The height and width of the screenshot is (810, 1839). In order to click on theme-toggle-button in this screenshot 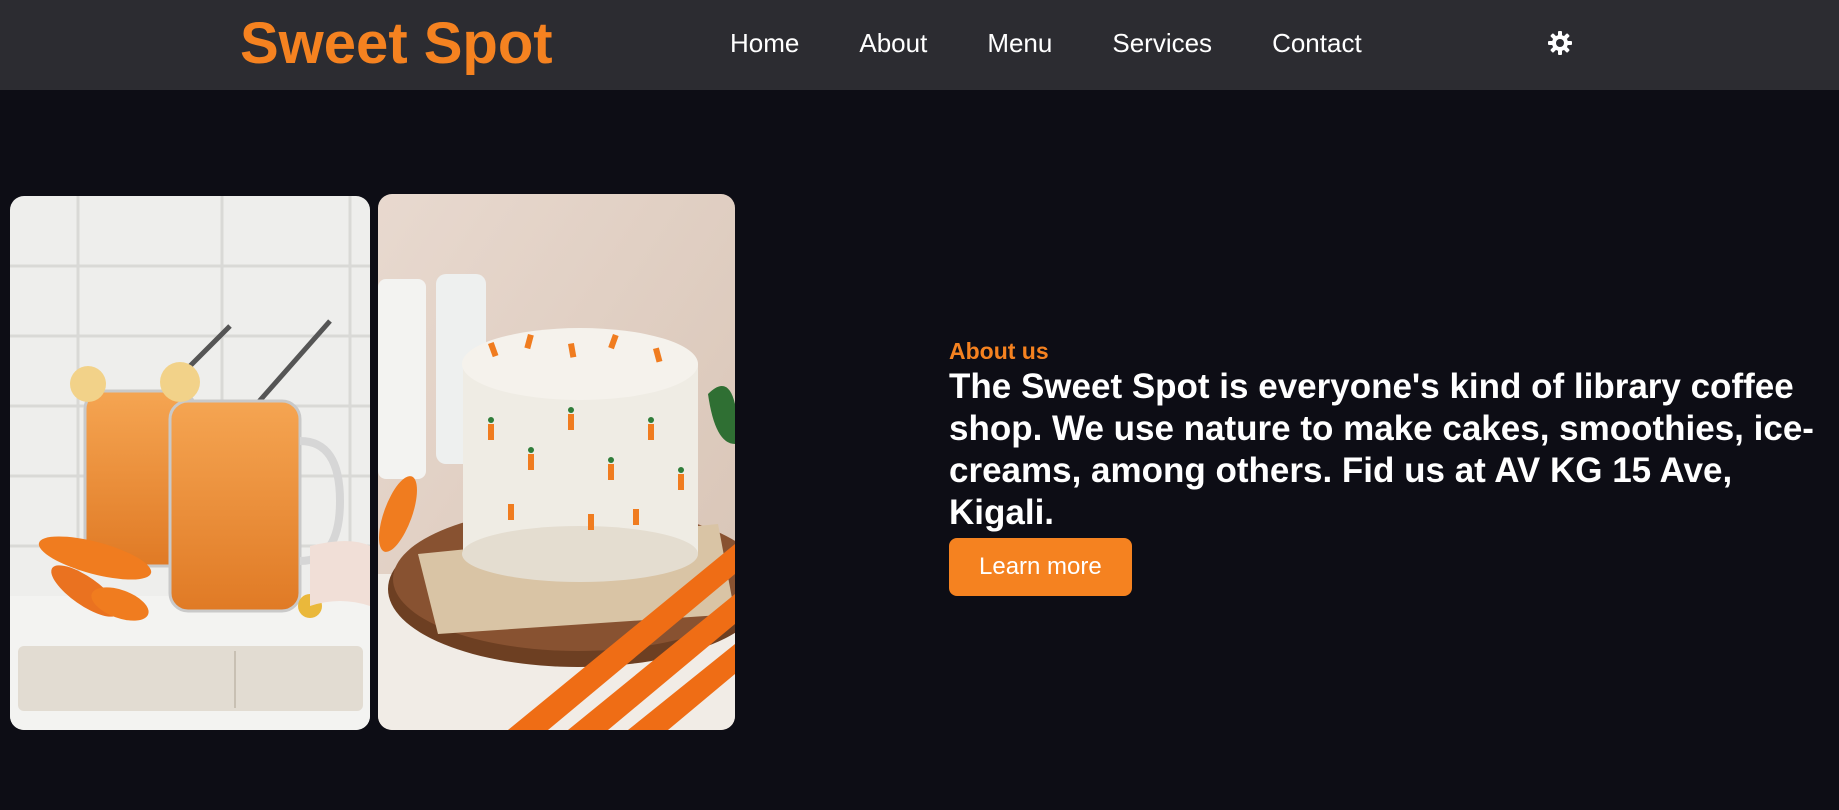, I will do `click(1560, 43)`.